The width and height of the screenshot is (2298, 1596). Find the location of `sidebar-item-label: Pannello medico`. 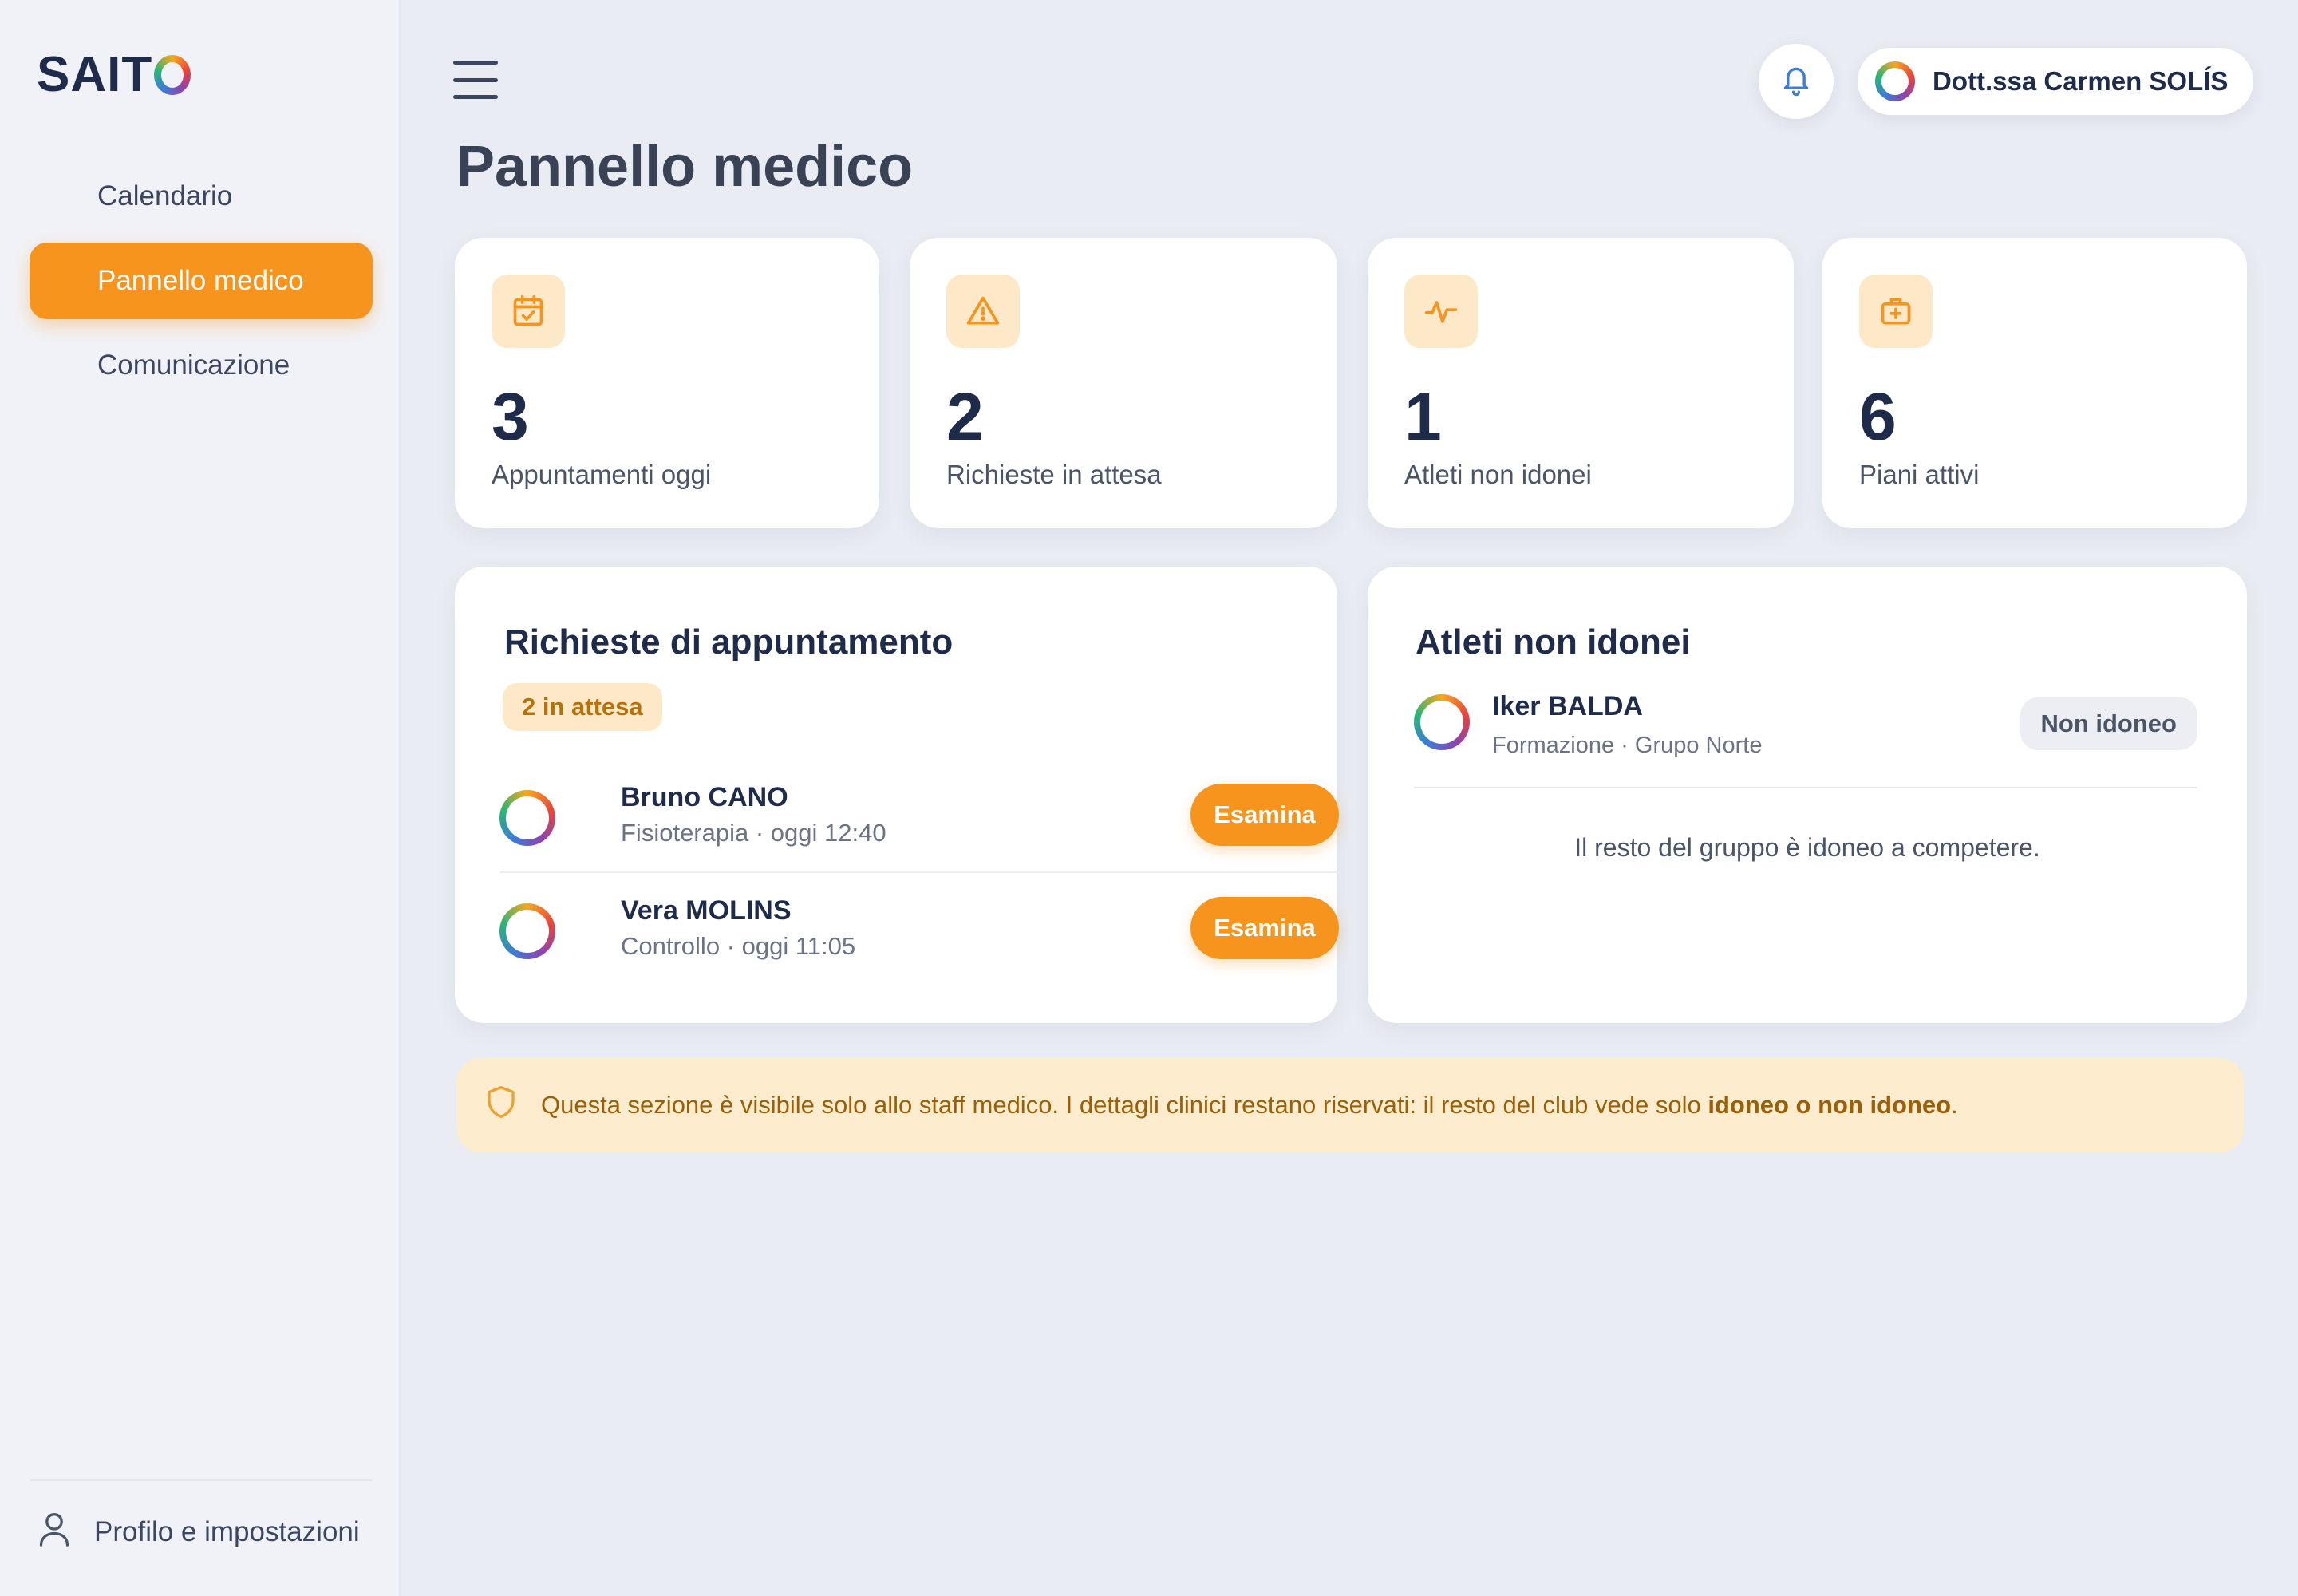

sidebar-item-label: Pannello medico is located at coordinates (201, 280).